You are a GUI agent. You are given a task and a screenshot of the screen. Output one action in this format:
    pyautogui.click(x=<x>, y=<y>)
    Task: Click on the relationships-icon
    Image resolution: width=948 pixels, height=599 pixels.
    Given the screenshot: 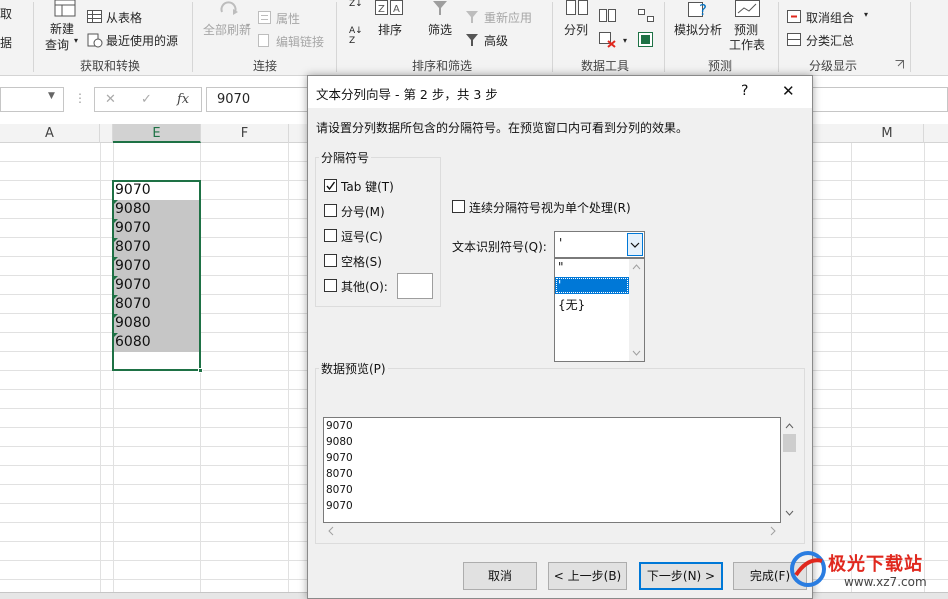 What is the action you would take?
    pyautogui.click(x=646, y=16)
    